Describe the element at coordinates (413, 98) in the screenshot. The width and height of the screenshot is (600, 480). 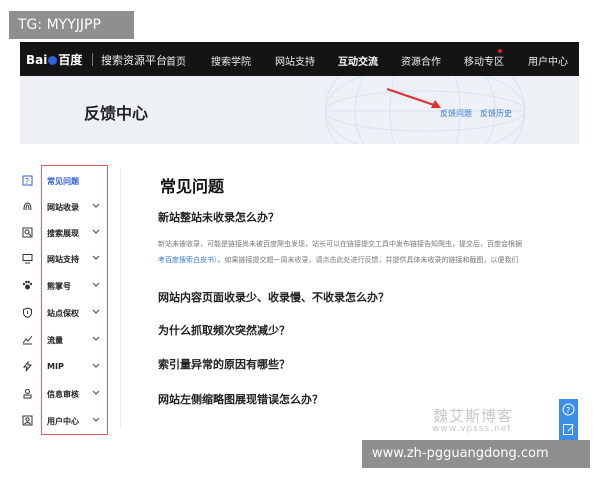
I see `red-arrow-icon` at that location.